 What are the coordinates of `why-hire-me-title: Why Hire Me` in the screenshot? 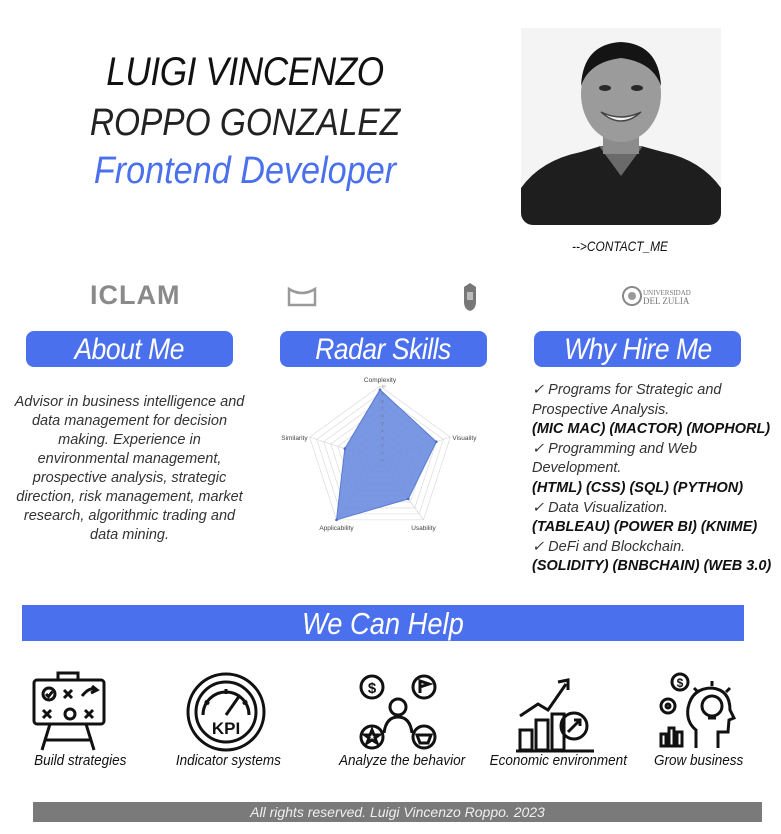 It's located at (637, 349).